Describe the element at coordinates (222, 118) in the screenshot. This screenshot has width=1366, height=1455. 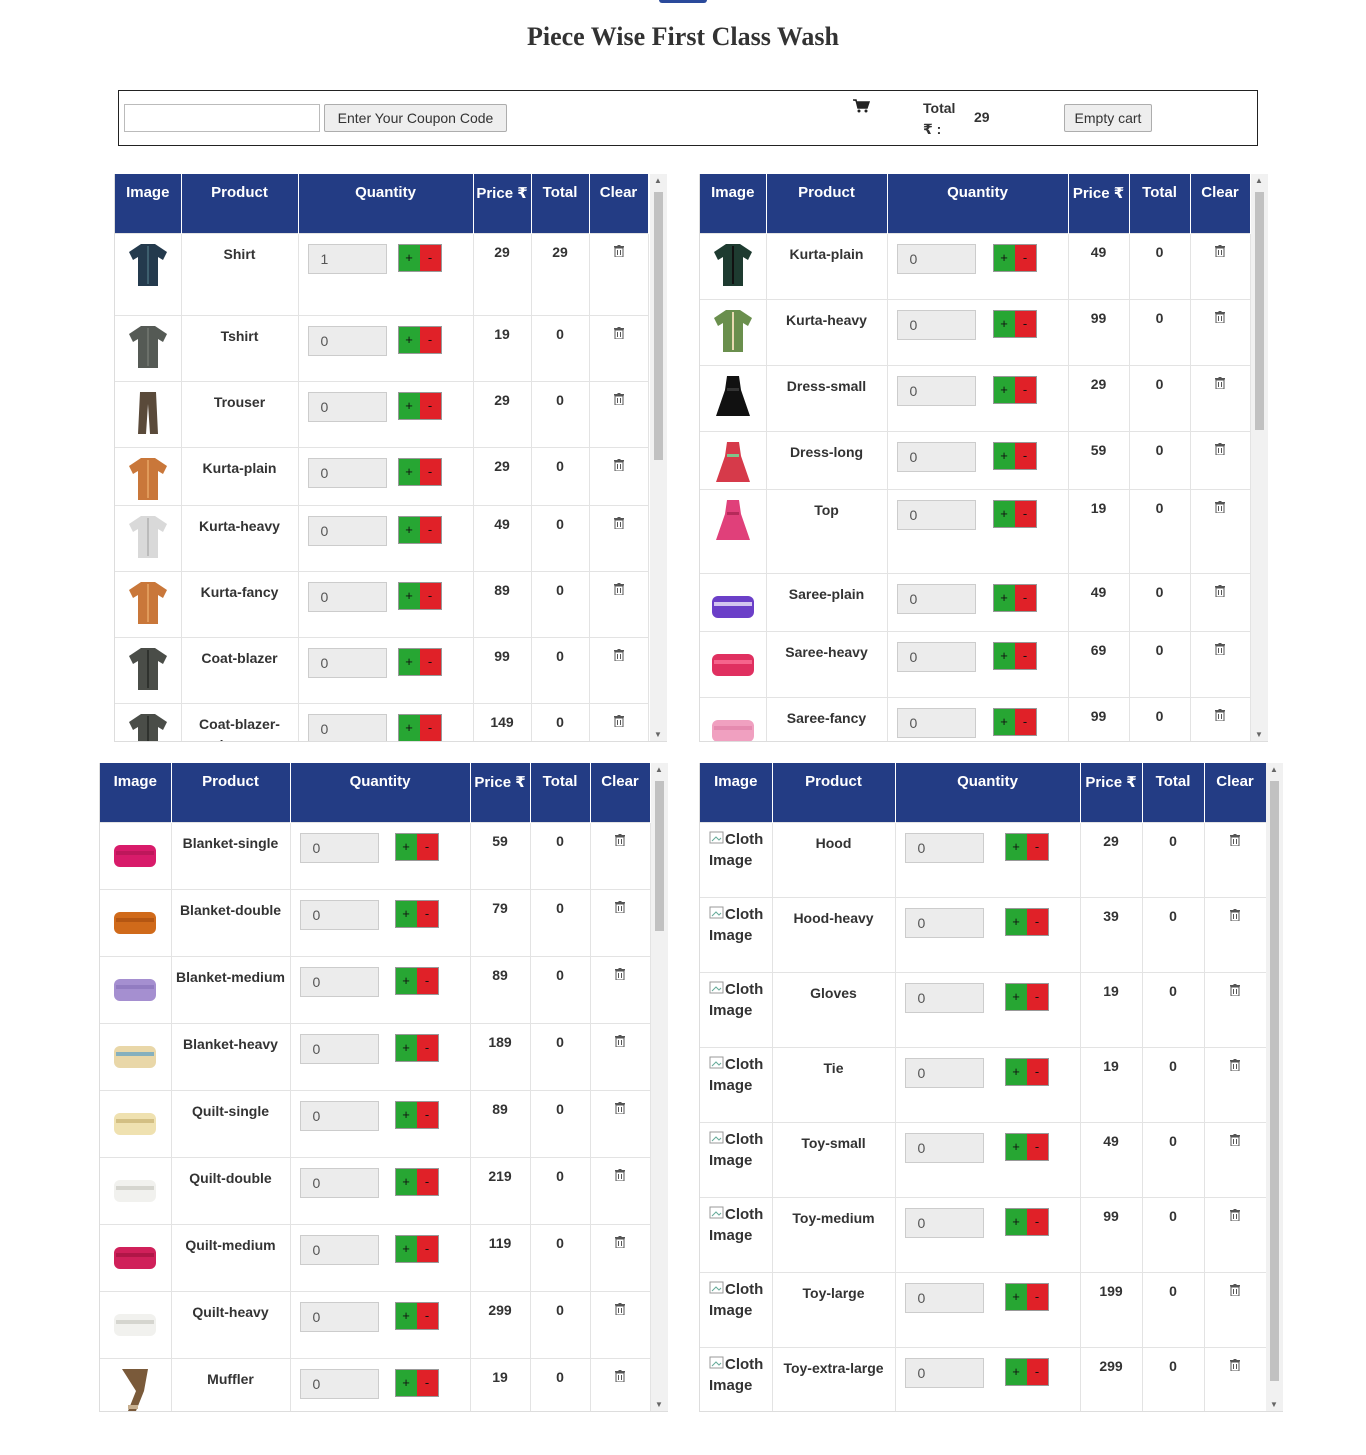
I see `coupon-input` at that location.